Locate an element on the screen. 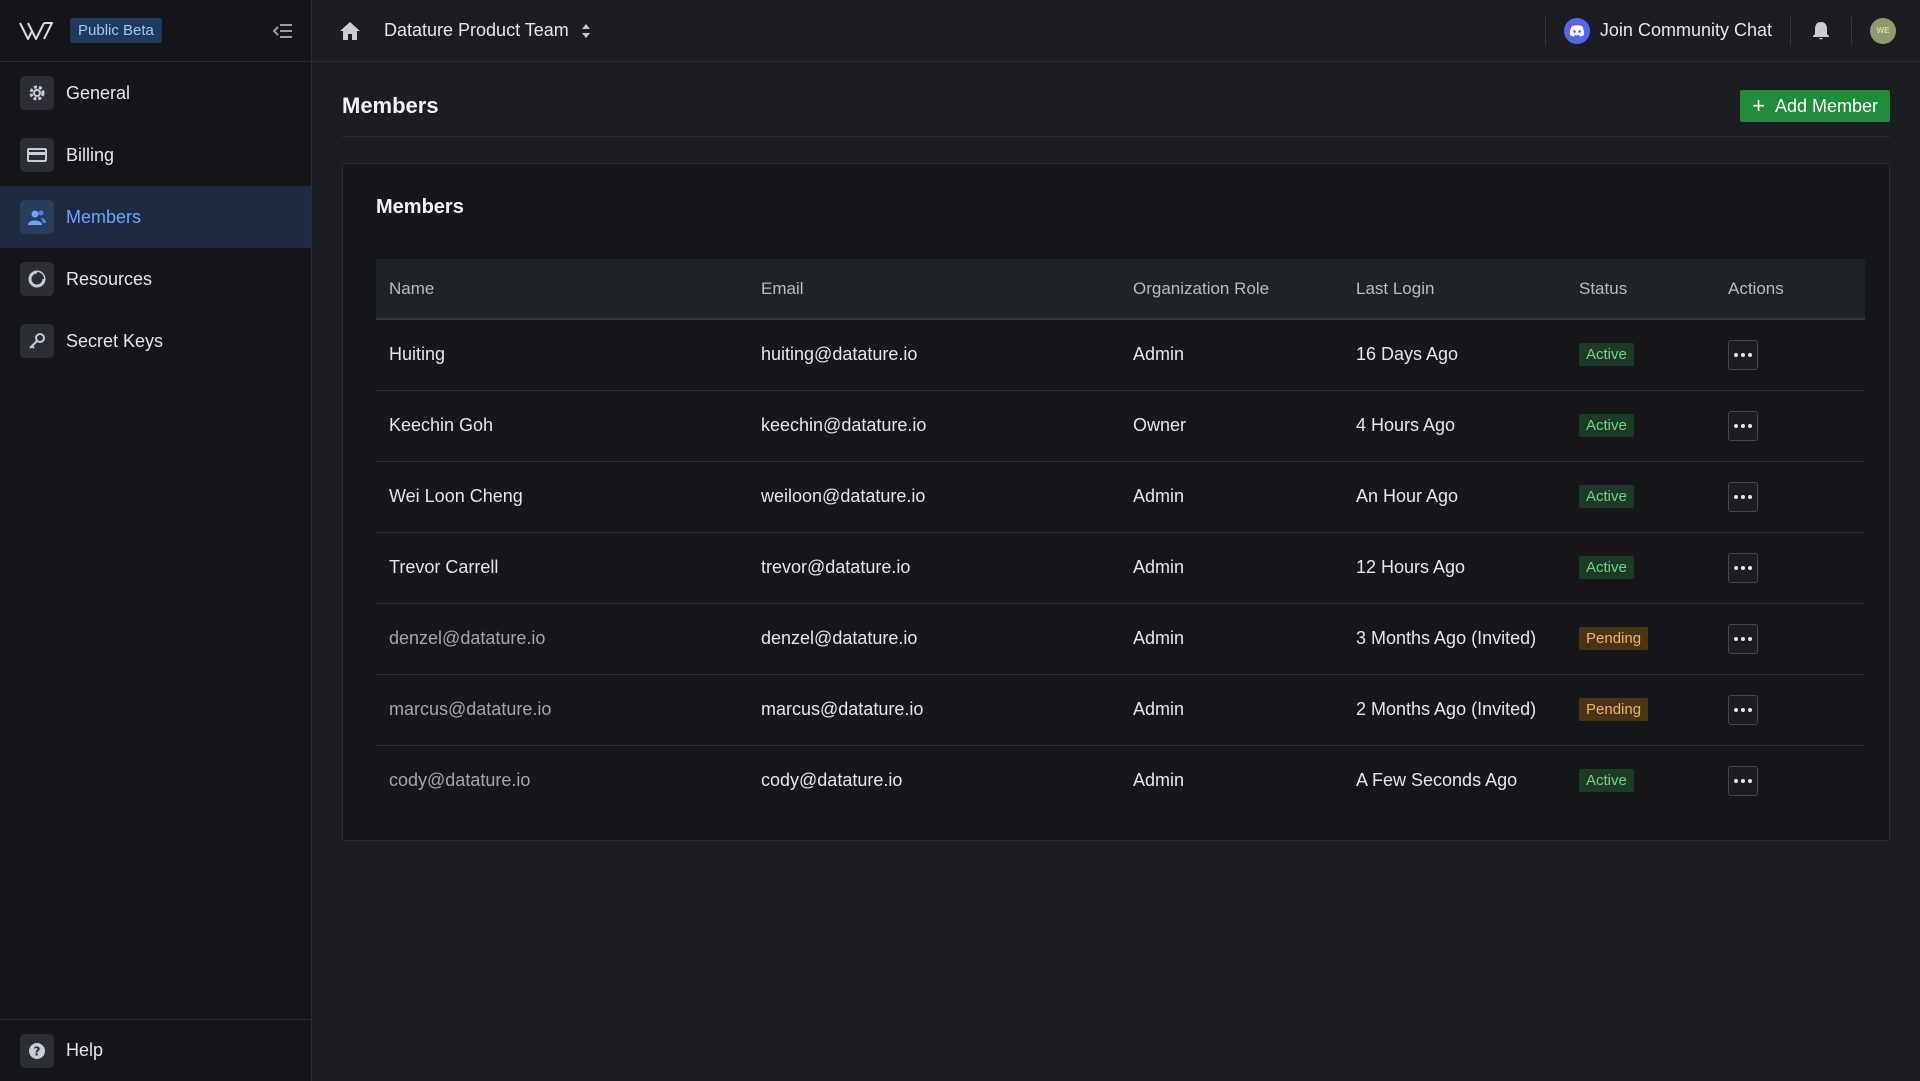  user-avatar: WE is located at coordinates (1883, 30).